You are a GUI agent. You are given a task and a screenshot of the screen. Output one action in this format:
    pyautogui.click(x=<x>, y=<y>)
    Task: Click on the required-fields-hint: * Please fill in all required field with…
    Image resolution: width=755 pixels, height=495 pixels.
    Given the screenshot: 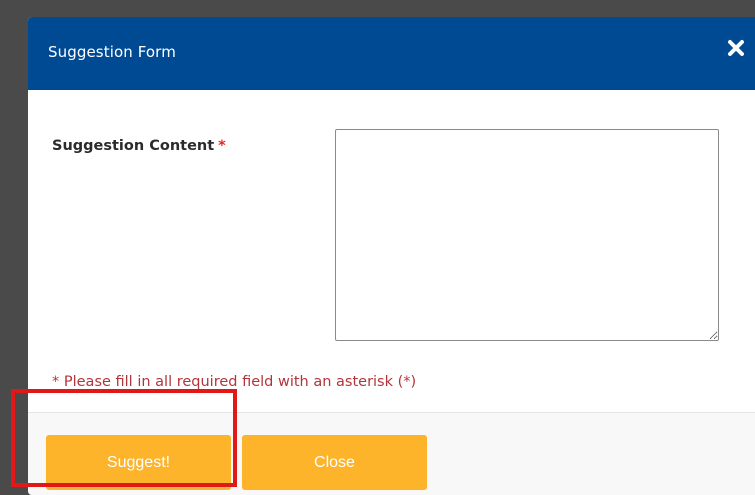 What is the action you would take?
    pyautogui.click(x=234, y=382)
    